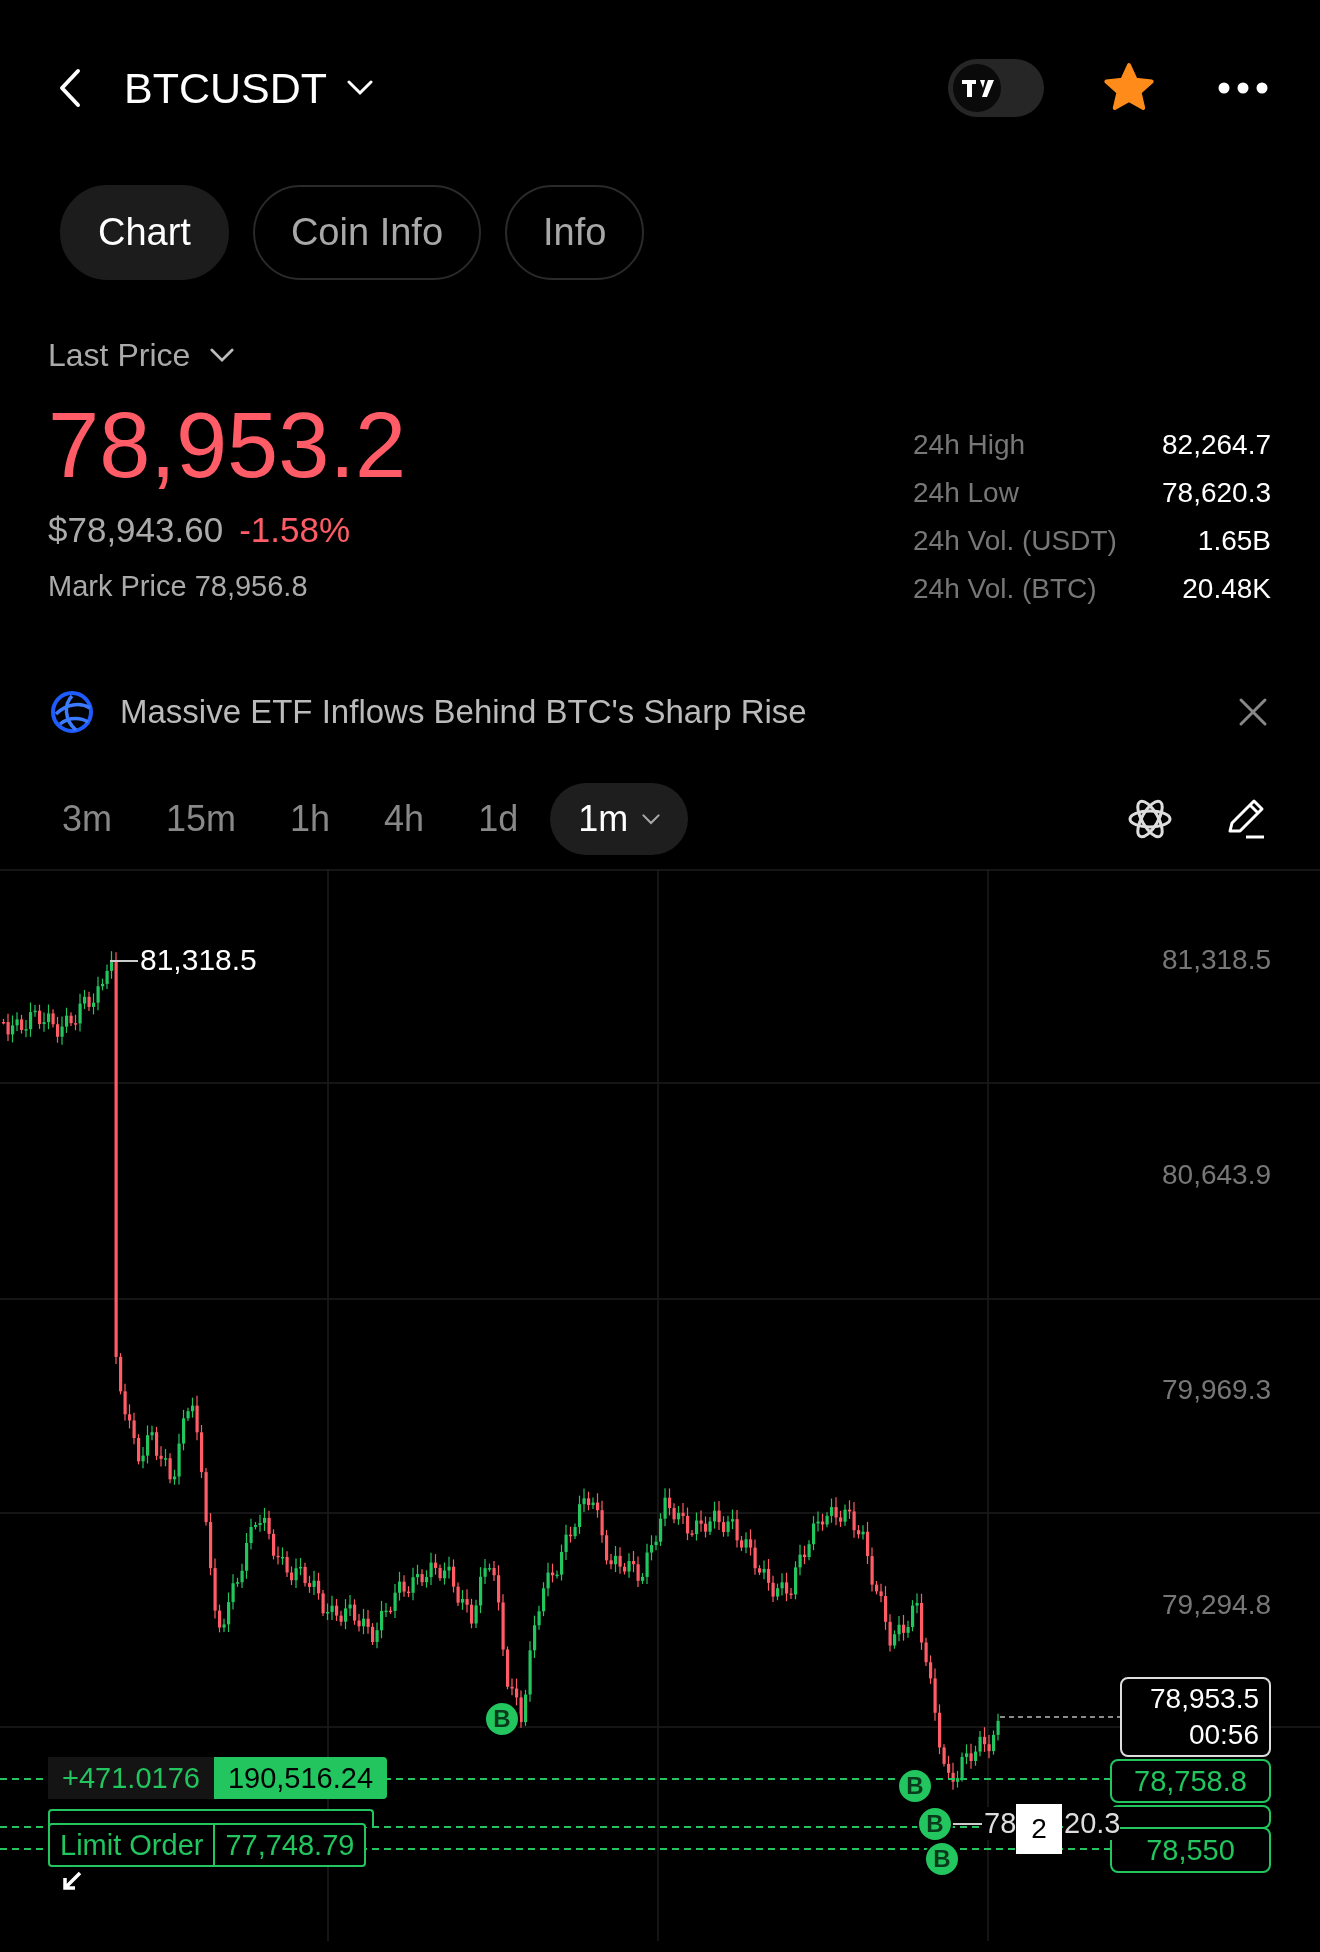 The height and width of the screenshot is (1952, 1320). What do you see at coordinates (136, 530) in the screenshot?
I see `usd-price: $78,943.60` at bounding box center [136, 530].